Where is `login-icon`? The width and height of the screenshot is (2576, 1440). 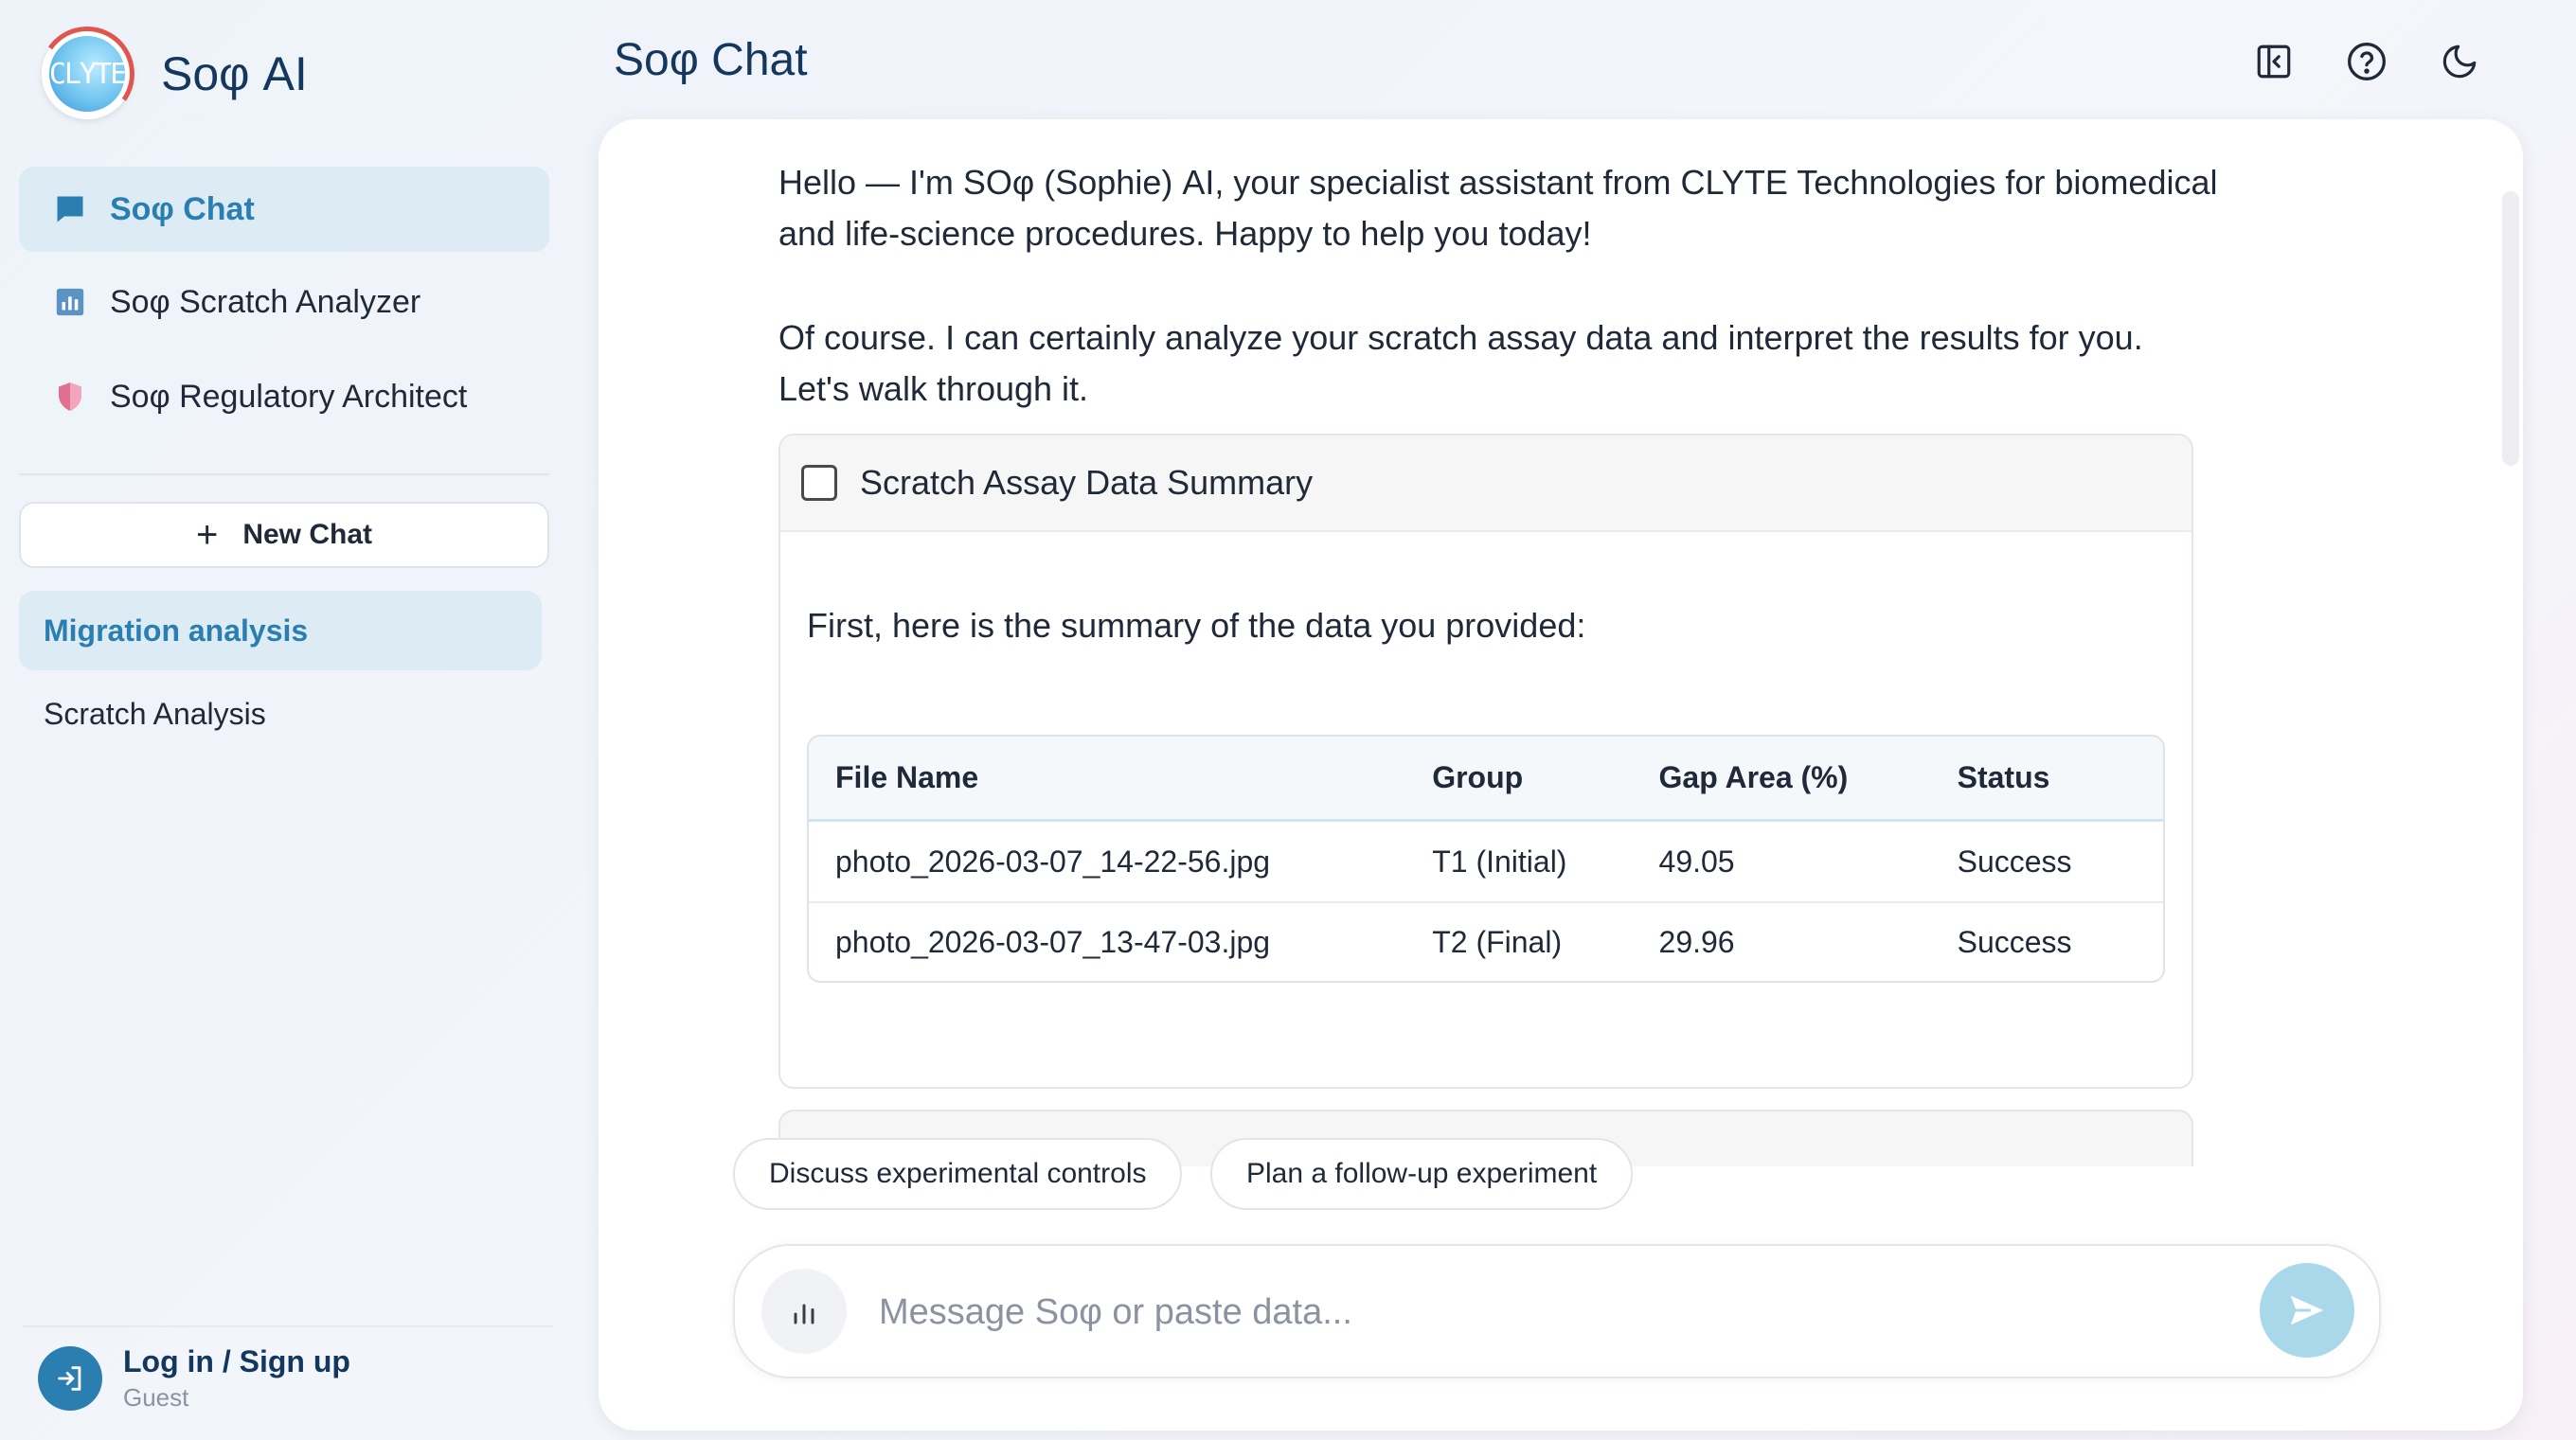
login-icon is located at coordinates (70, 1378).